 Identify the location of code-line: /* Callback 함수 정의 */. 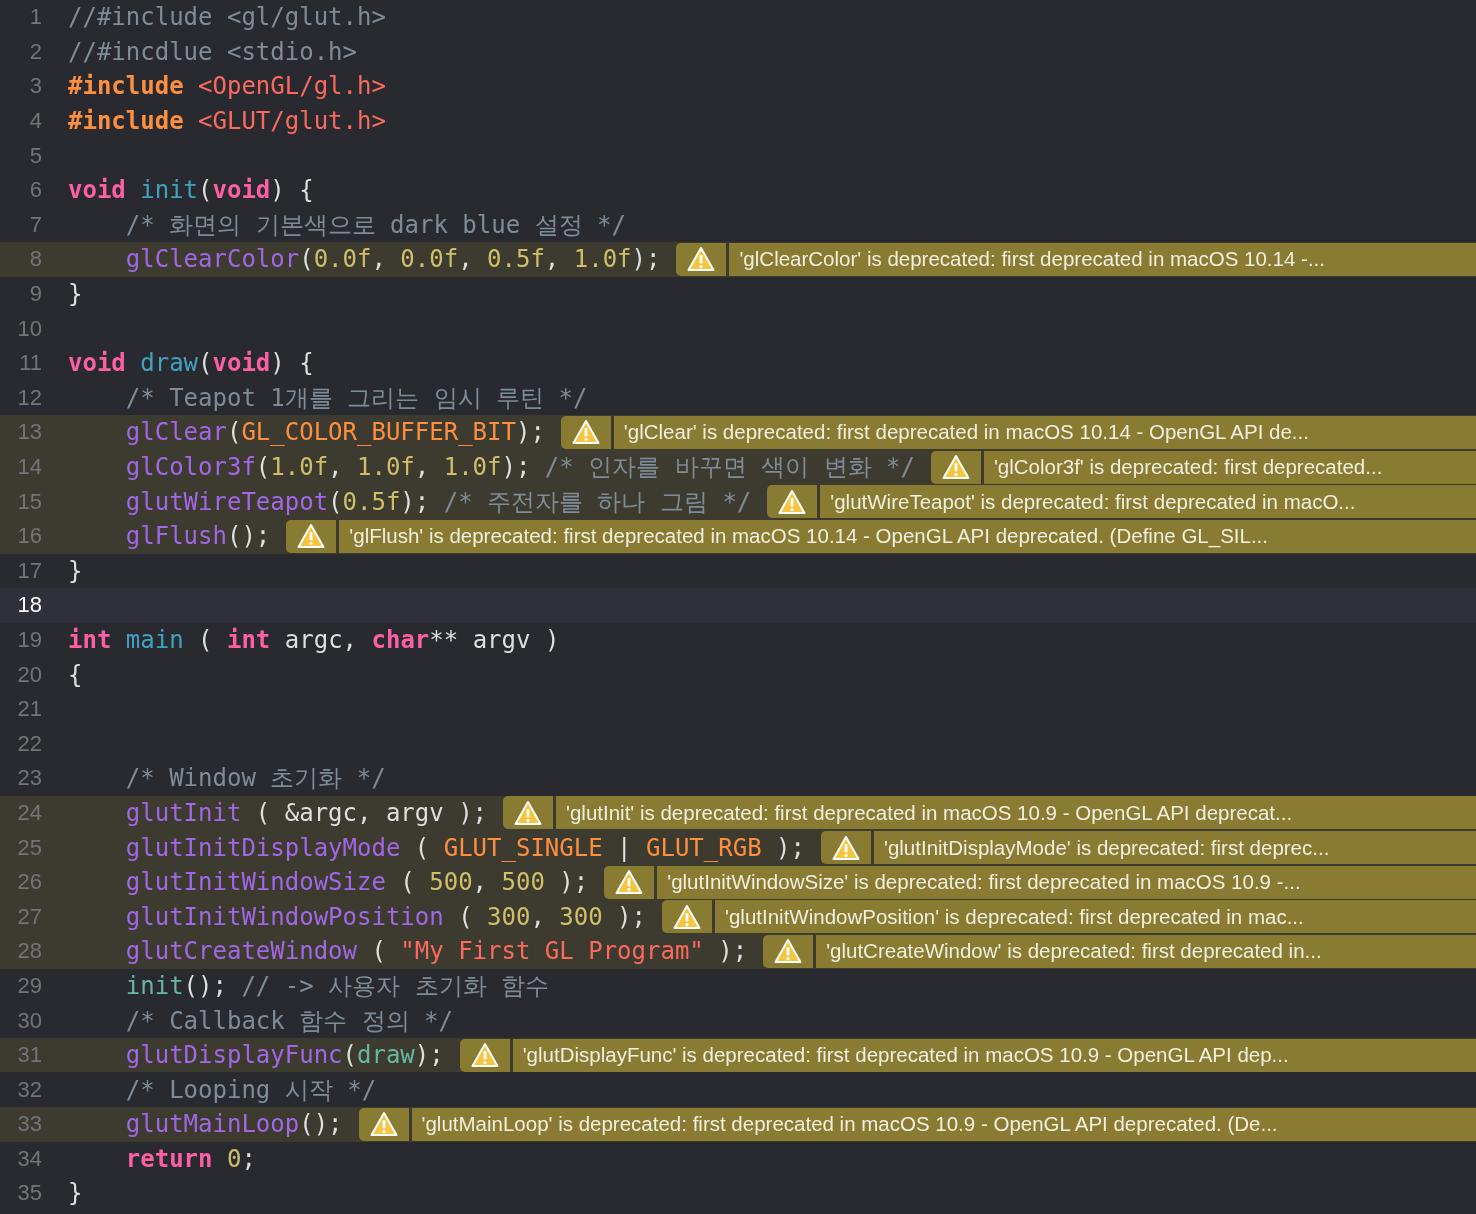
(288, 1021).